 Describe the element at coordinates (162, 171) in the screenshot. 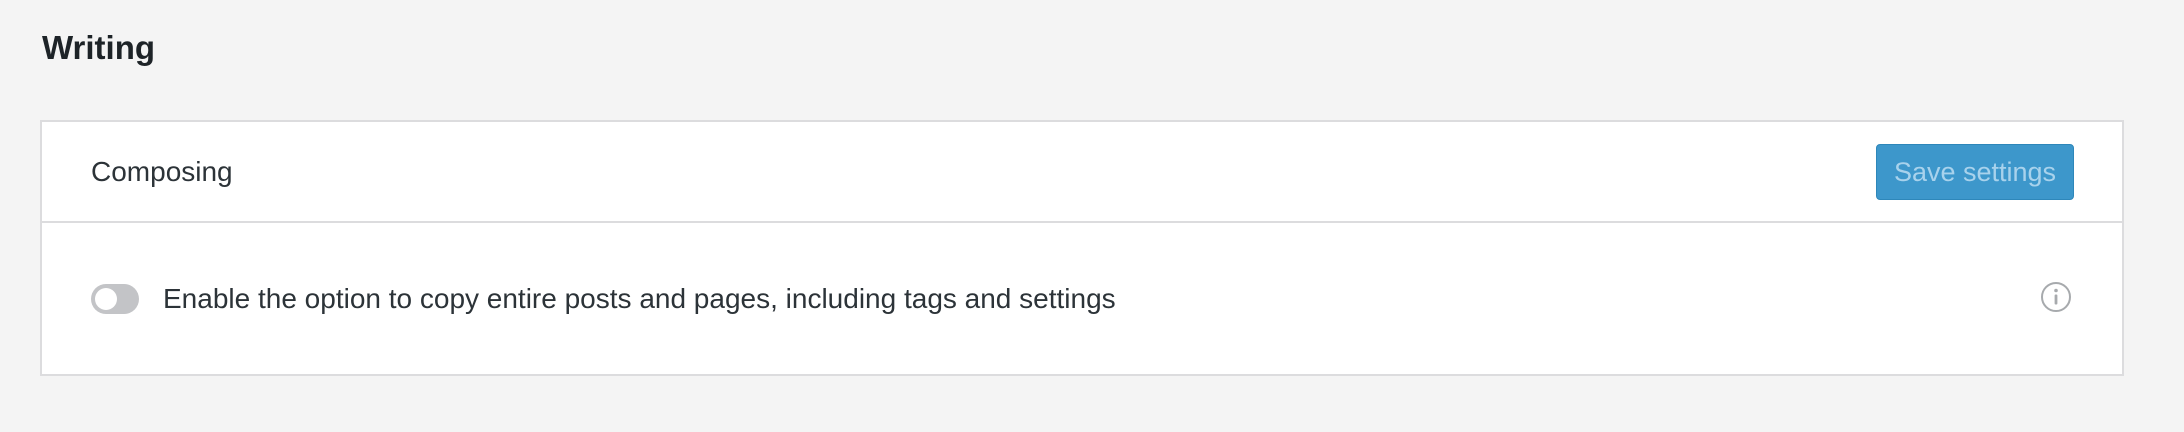

I see `section-title: Composing` at that location.